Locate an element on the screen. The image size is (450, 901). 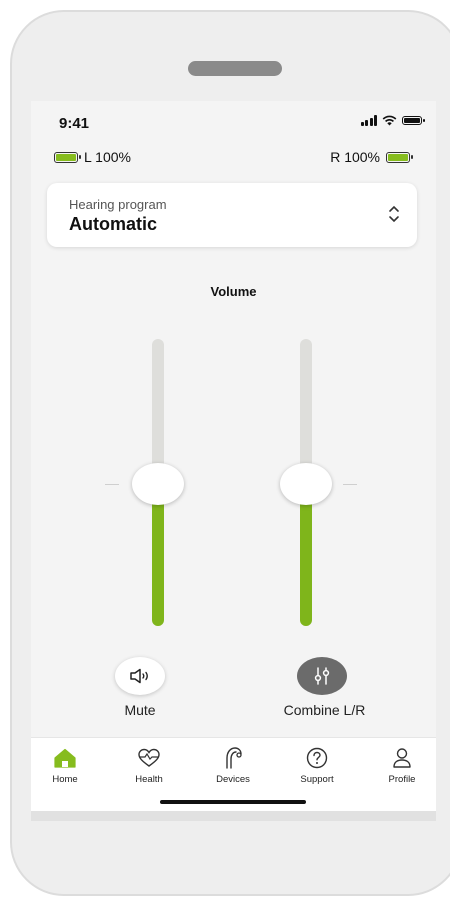
tab-health-label: Health is located at coordinates (149, 779).